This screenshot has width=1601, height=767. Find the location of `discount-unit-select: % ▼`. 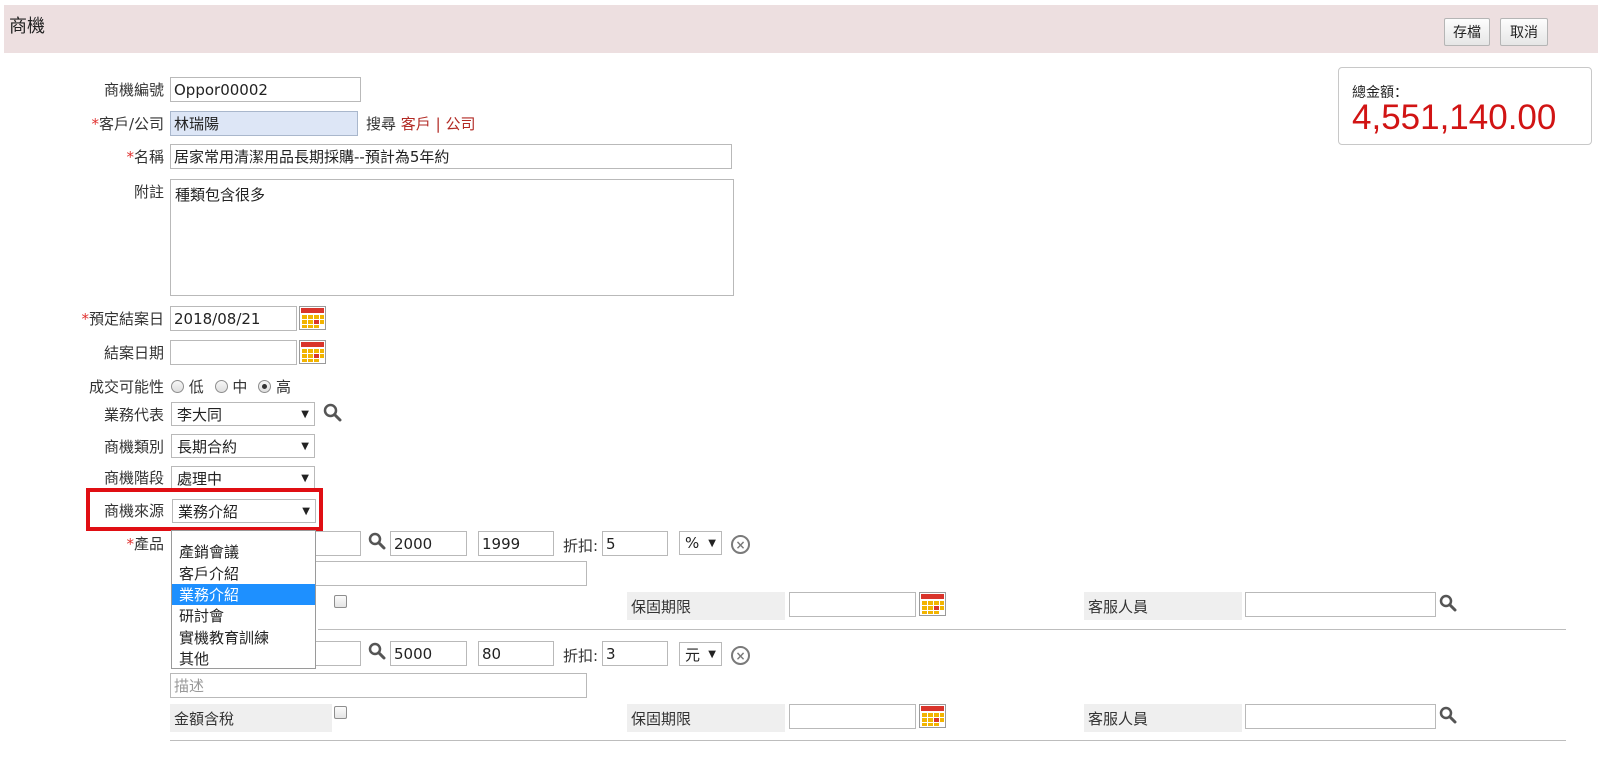

discount-unit-select: % ▼ is located at coordinates (700, 543).